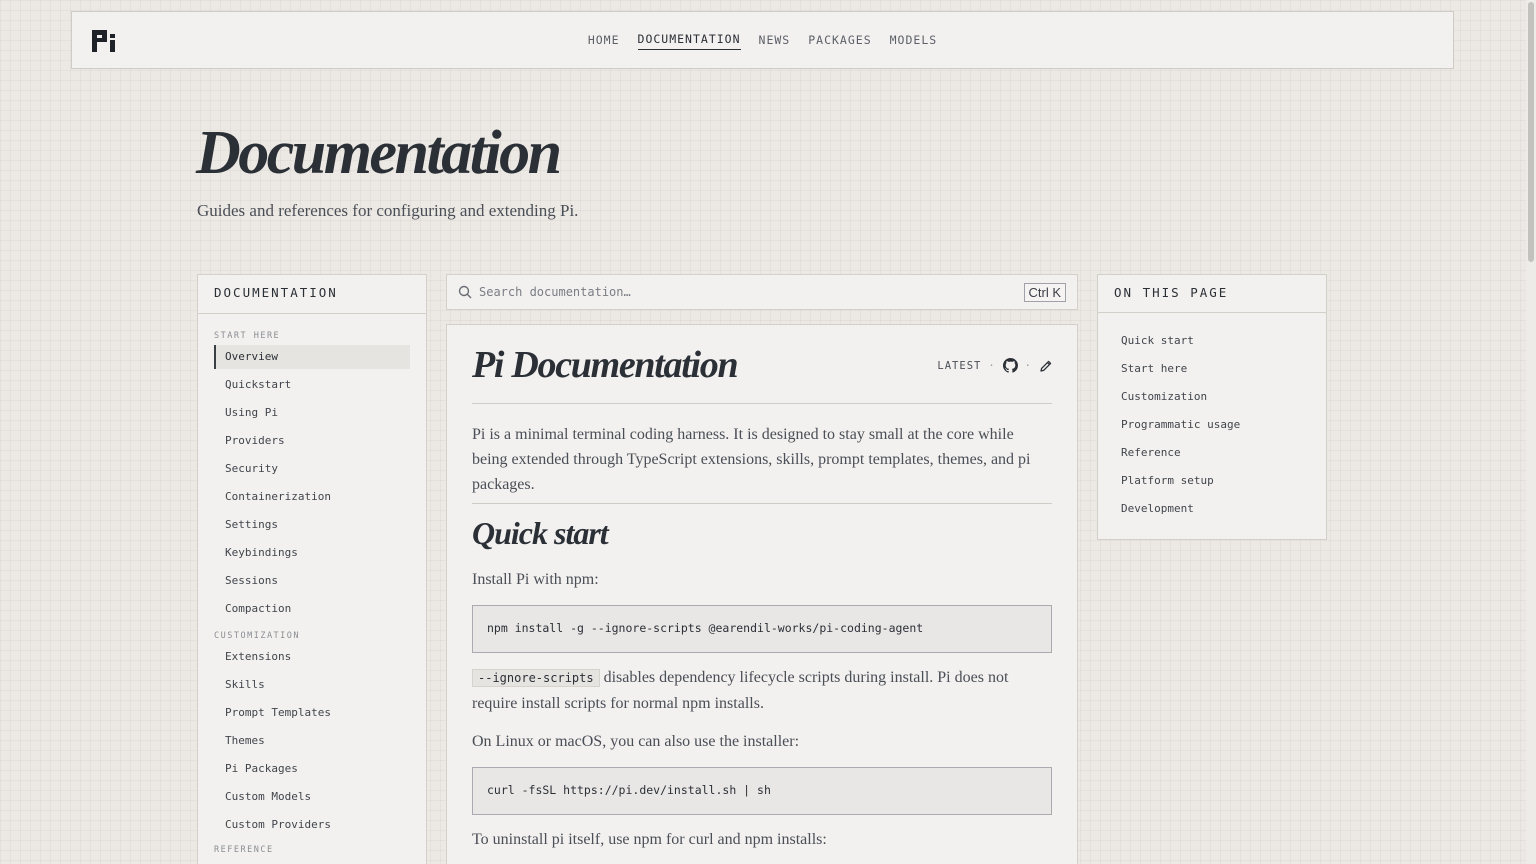 The image size is (1536, 864). Describe the element at coordinates (1212, 397) in the screenshot. I see `toc-item-customization: Customization` at that location.